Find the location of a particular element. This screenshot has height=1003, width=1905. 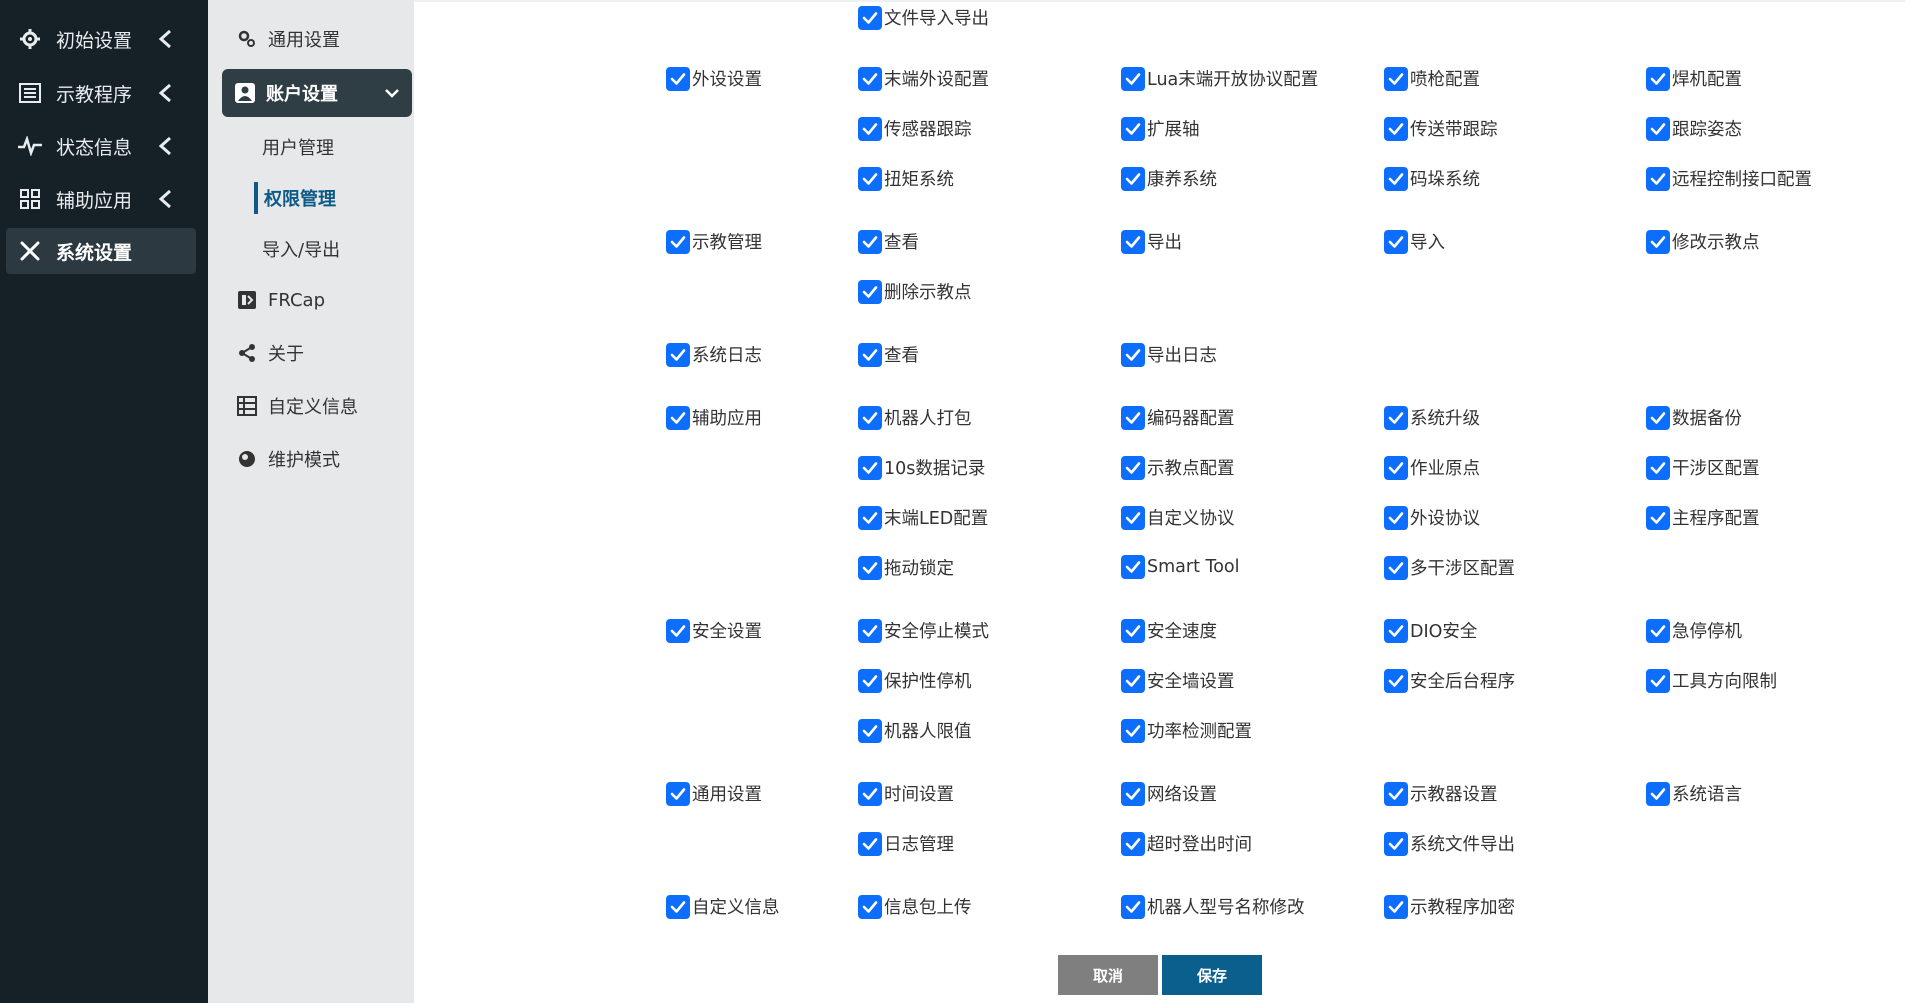

permission-checkbox: 急停停机 is located at coordinates (1694, 630).